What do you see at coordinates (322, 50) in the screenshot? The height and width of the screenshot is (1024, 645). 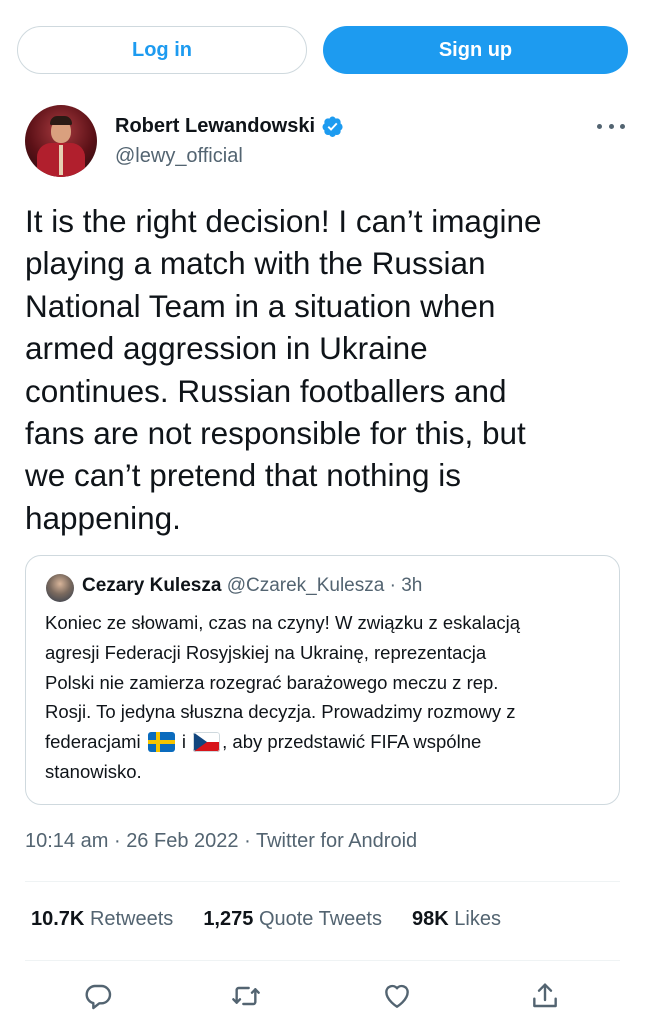 I see `auth-bar: Log in Sign up` at bounding box center [322, 50].